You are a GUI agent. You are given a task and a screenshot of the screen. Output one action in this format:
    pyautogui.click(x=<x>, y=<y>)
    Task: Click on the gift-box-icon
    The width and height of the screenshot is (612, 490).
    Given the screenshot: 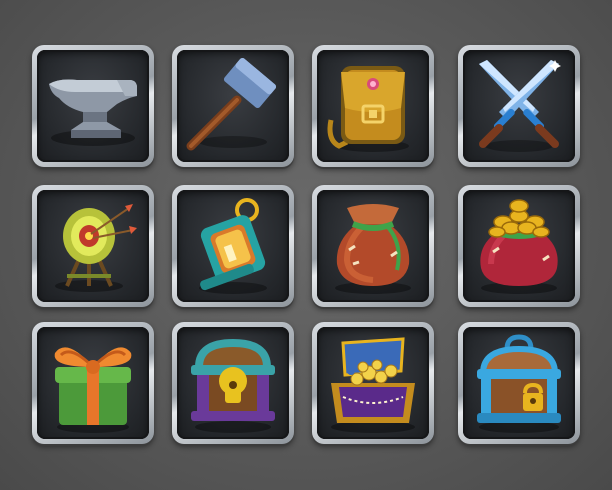 What is the action you would take?
    pyautogui.click(x=93, y=390)
    